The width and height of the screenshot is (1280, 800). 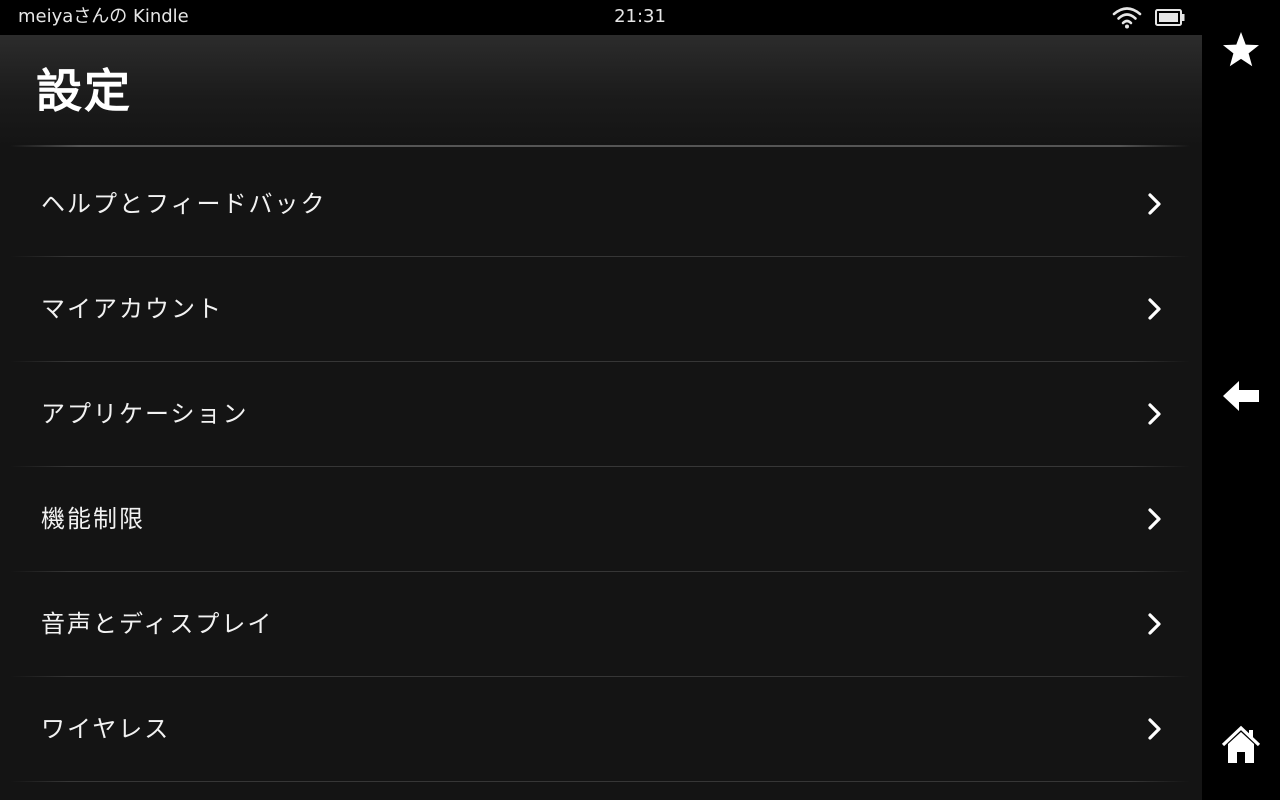 I want to click on header-divider, so click(x=600, y=146).